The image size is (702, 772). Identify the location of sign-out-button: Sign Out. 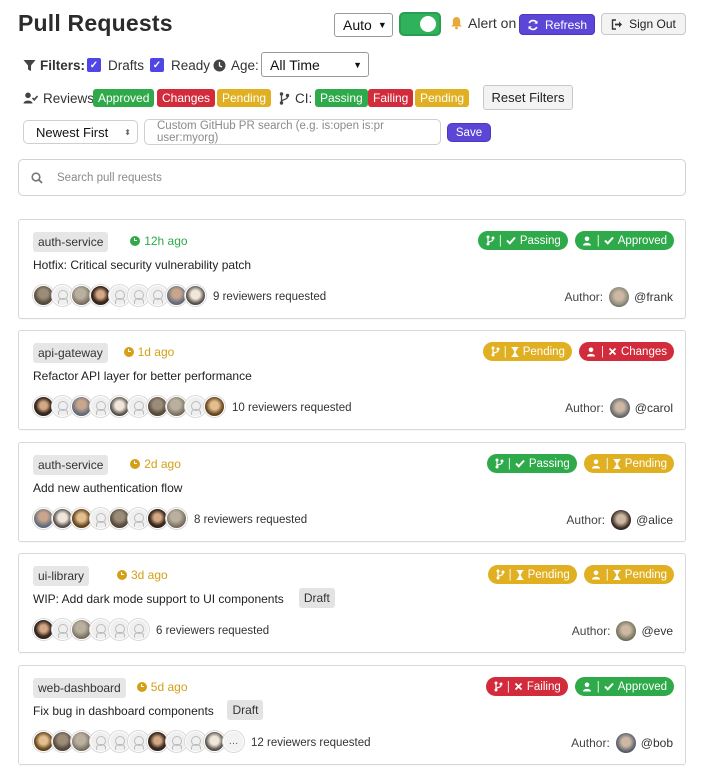
(643, 24).